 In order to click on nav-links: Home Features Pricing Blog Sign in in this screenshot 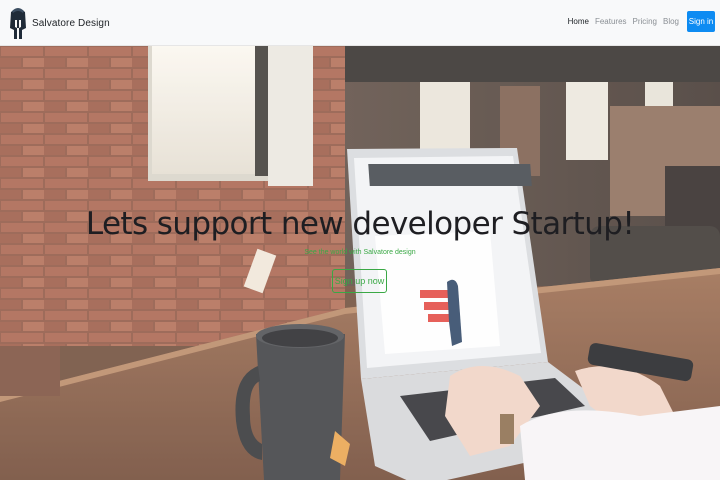, I will do `click(641, 21)`.